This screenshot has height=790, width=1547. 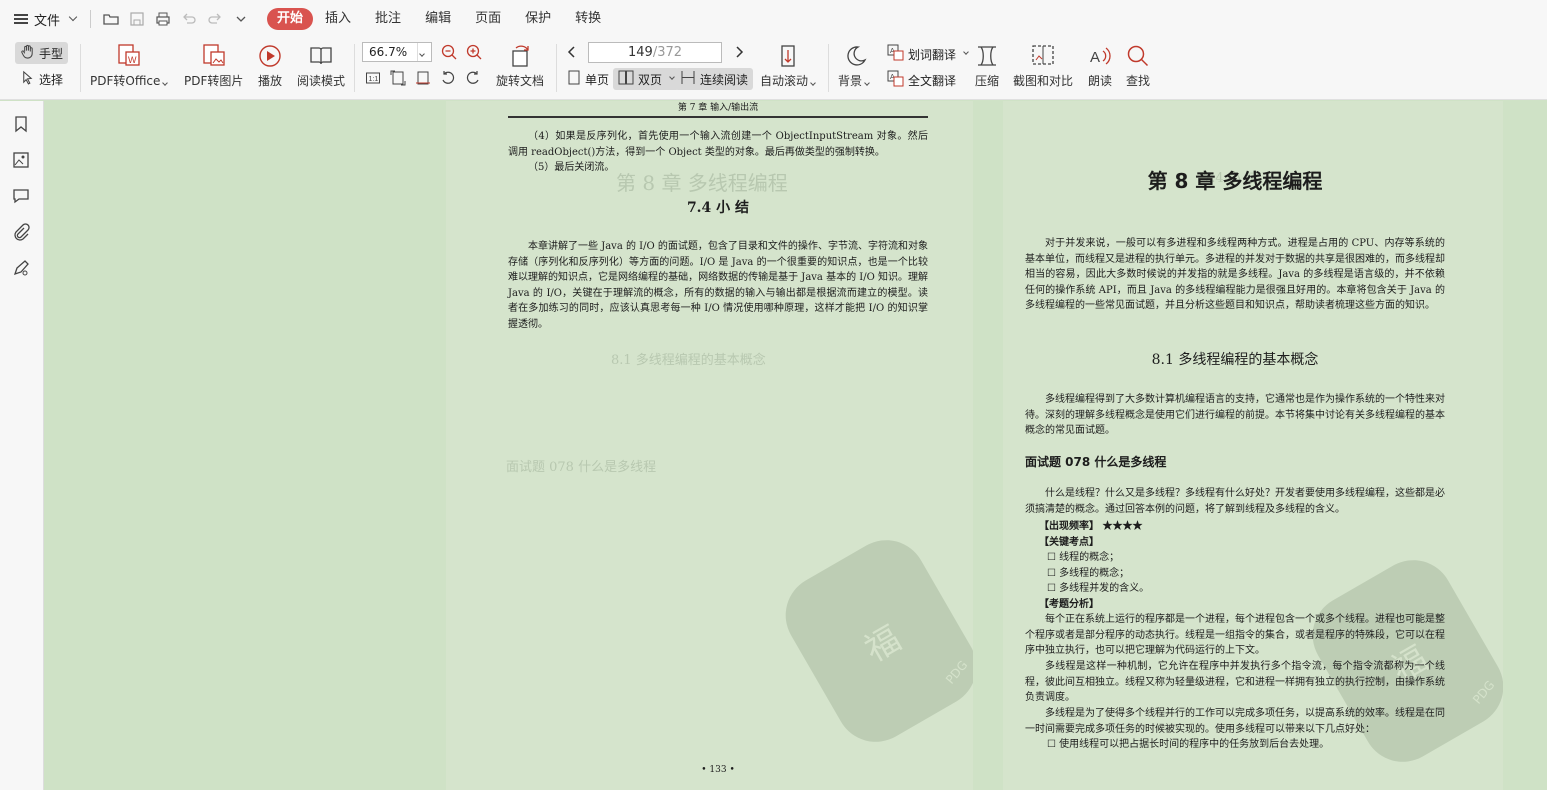 I want to click on pdf-to-office-button: W PDF转Office, so click(x=129, y=65).